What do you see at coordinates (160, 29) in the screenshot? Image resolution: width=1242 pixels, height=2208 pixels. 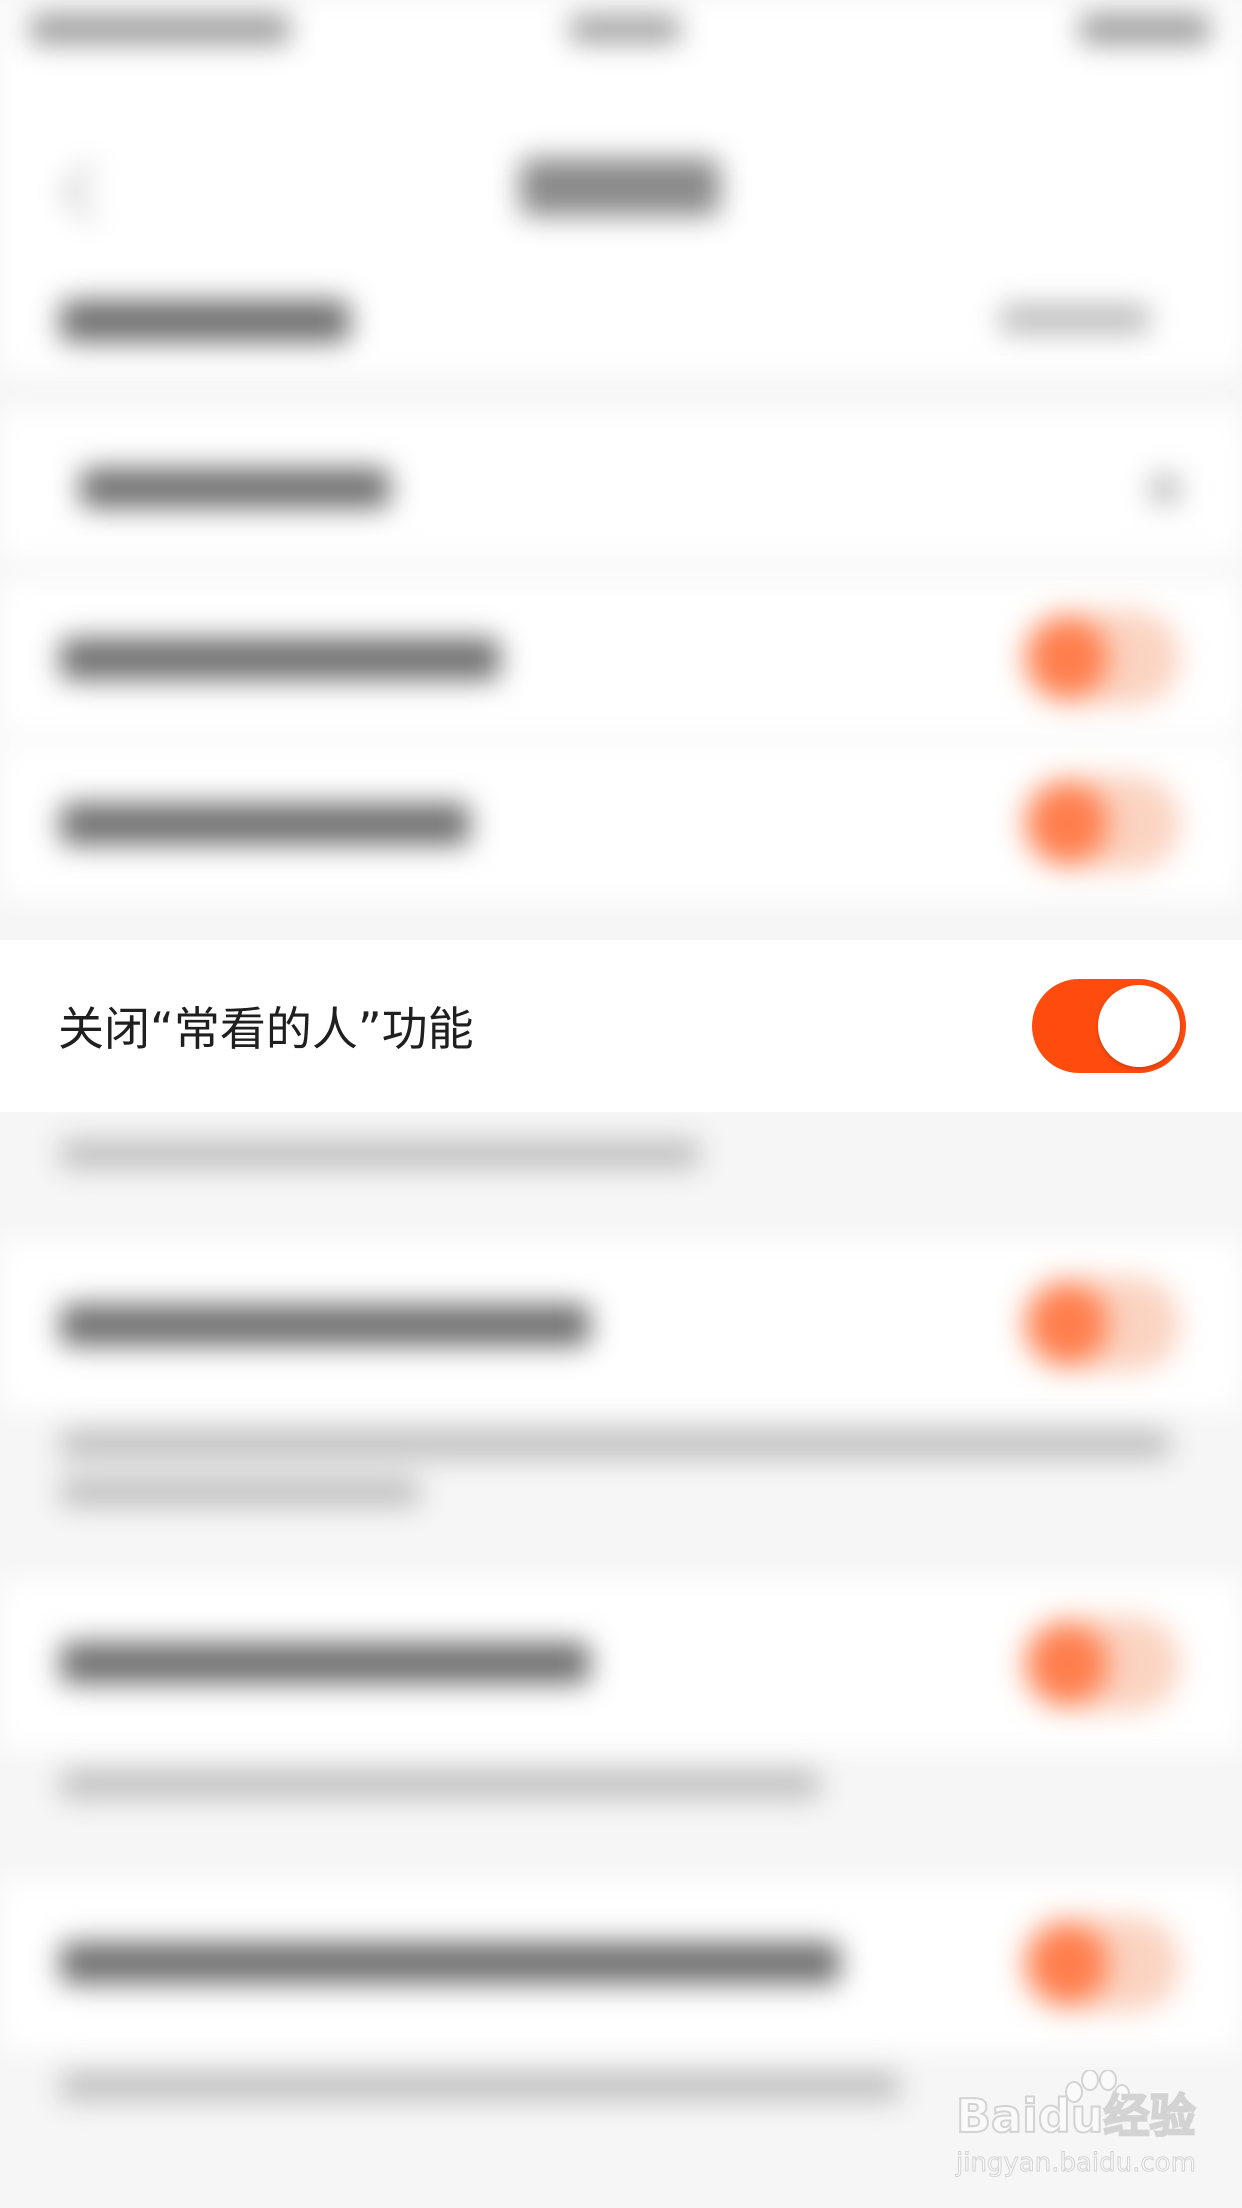 I see `status-carrier` at bounding box center [160, 29].